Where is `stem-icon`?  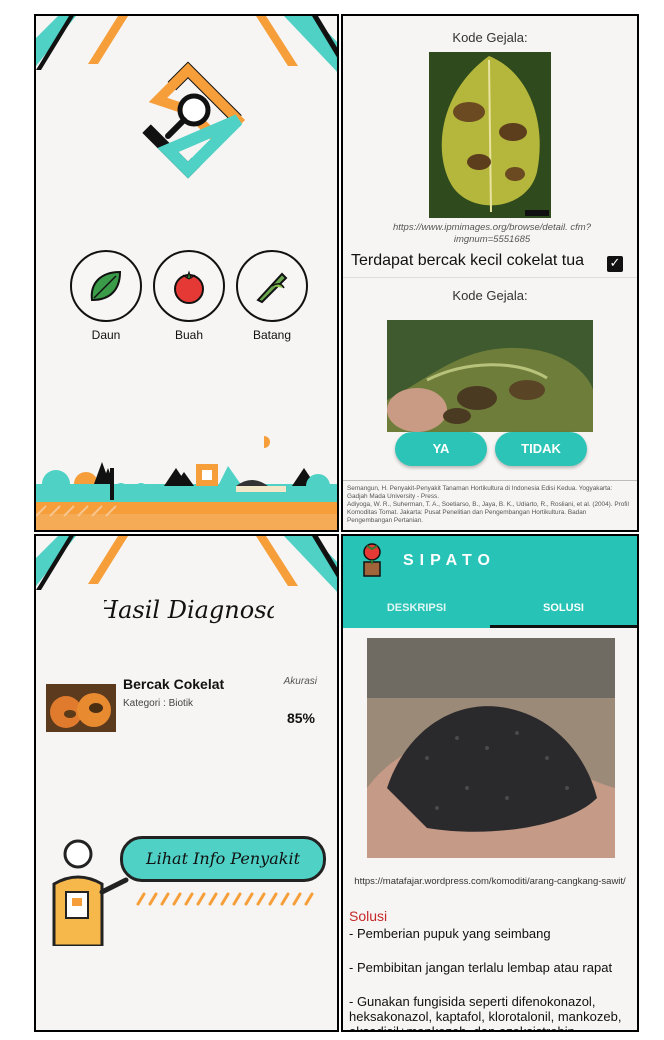 stem-icon is located at coordinates (272, 286).